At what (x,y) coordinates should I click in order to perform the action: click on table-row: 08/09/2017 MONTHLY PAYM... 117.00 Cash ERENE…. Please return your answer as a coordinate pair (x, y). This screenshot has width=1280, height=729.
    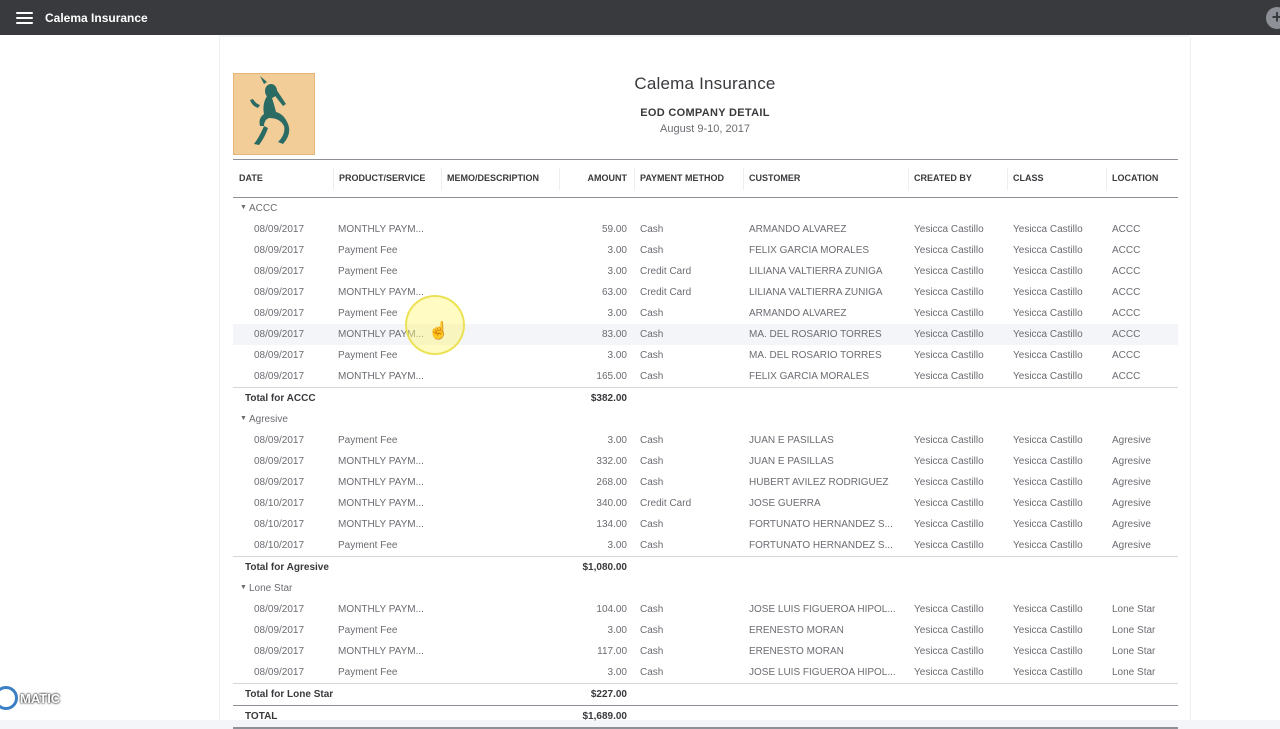
    Looking at the image, I should click on (705, 651).